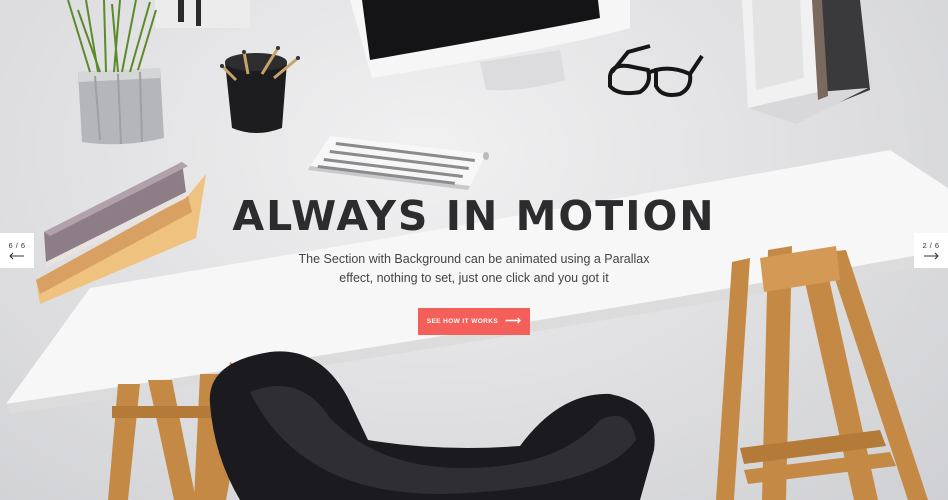  I want to click on right-books, so click(806, 62).